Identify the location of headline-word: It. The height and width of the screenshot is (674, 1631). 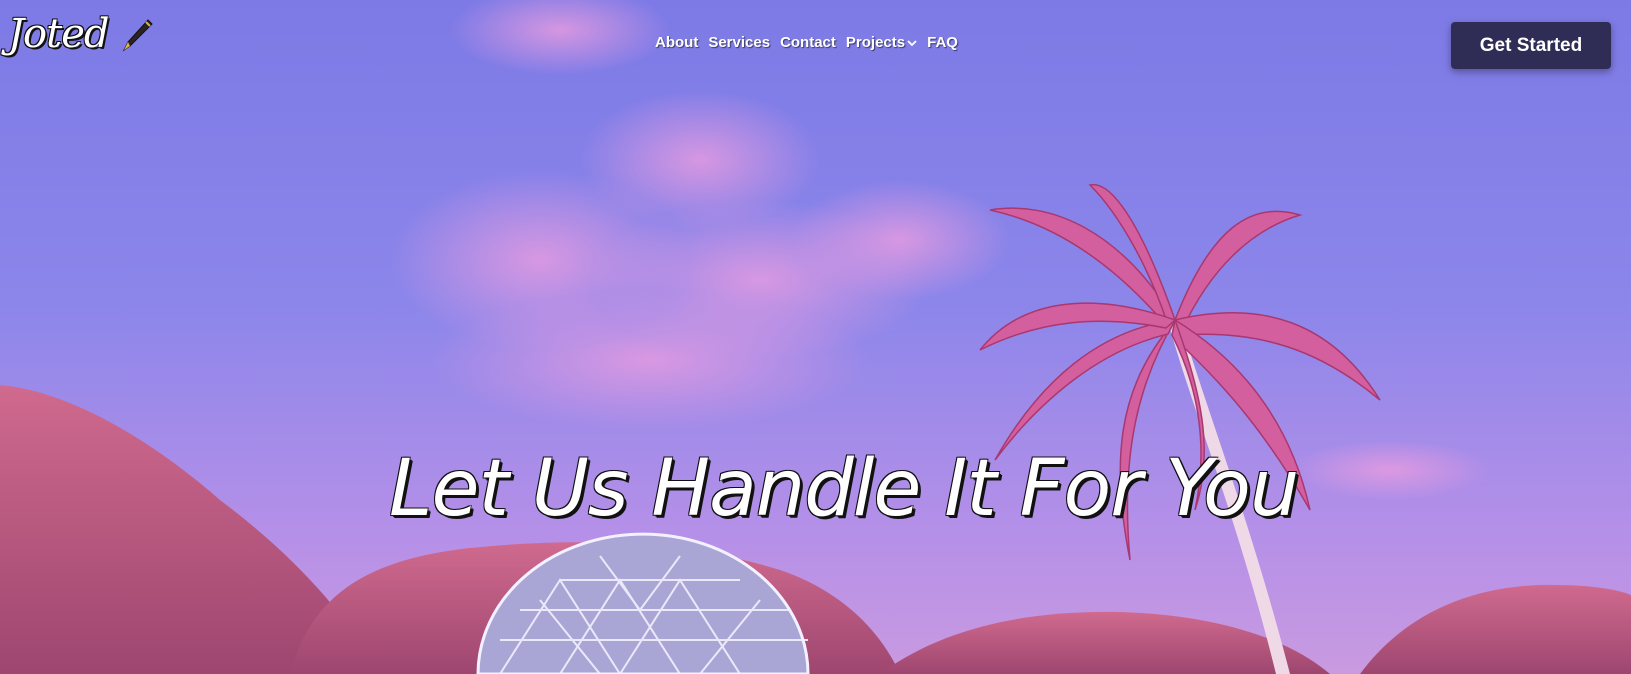
(970, 489).